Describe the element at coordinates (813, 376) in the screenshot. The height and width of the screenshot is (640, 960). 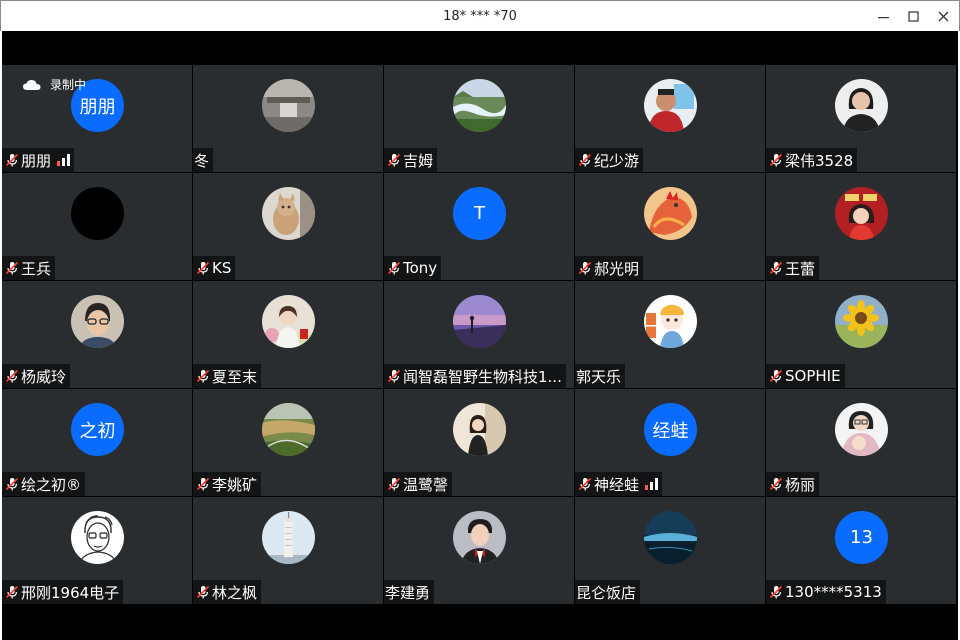
I see `participant-name: SOPHIE` at that location.